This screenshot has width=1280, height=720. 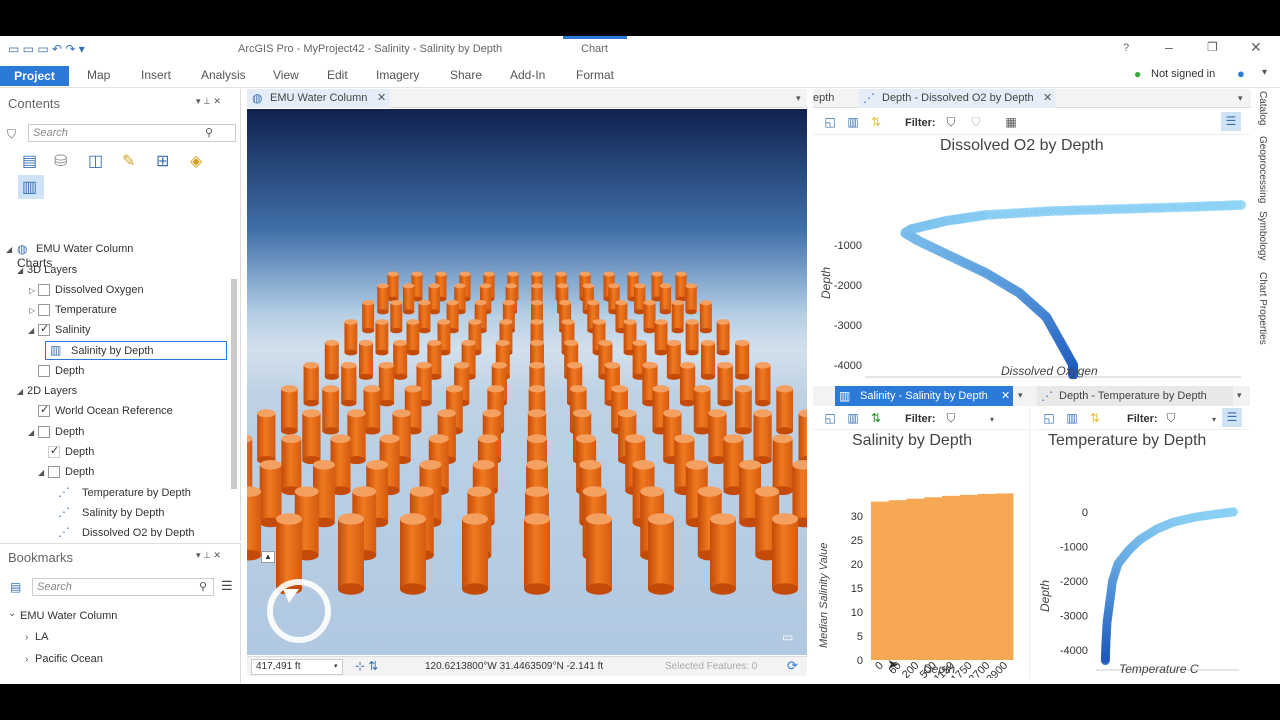 What do you see at coordinates (69, 432) in the screenshot?
I see `tree-item-depth-group: Depth` at bounding box center [69, 432].